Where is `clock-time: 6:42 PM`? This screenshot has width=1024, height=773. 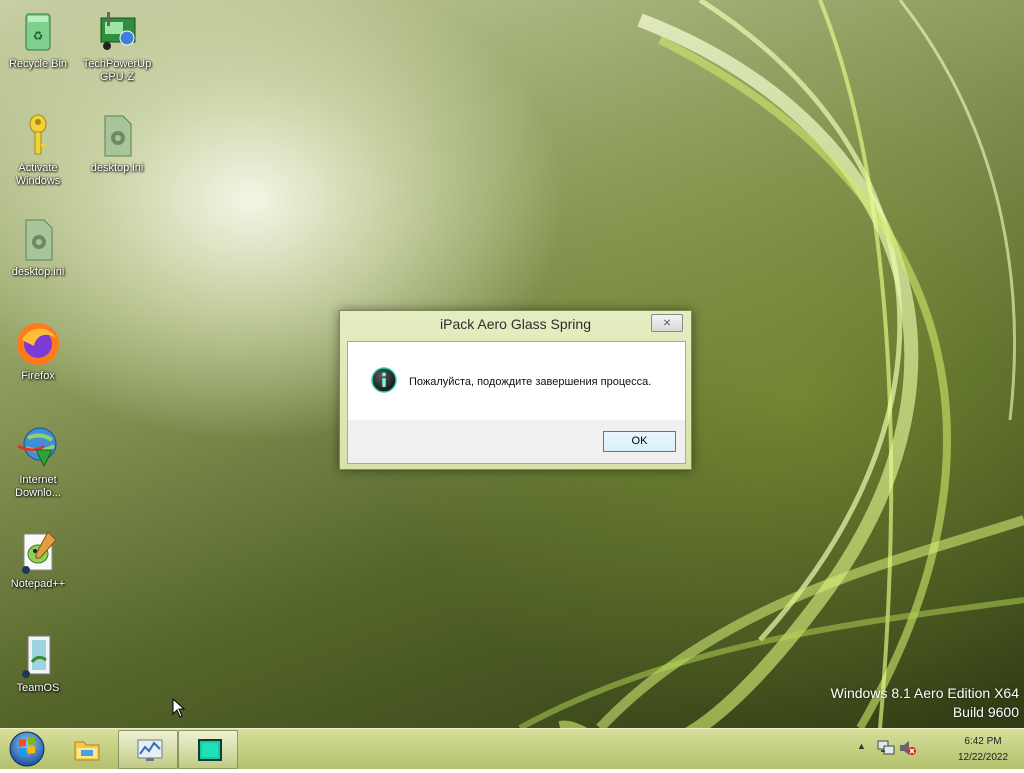
clock-time: 6:42 PM is located at coordinates (983, 741).